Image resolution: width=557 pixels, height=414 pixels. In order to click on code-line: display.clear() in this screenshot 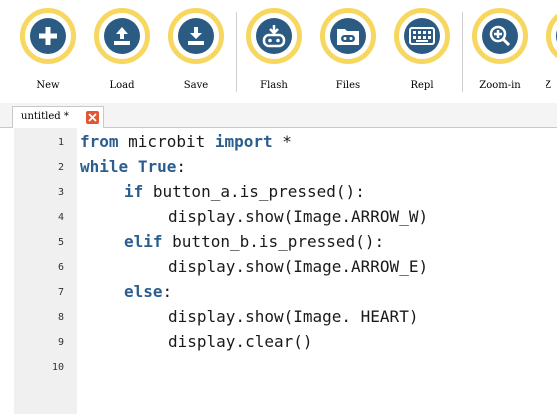, I will do `click(240, 342)`.